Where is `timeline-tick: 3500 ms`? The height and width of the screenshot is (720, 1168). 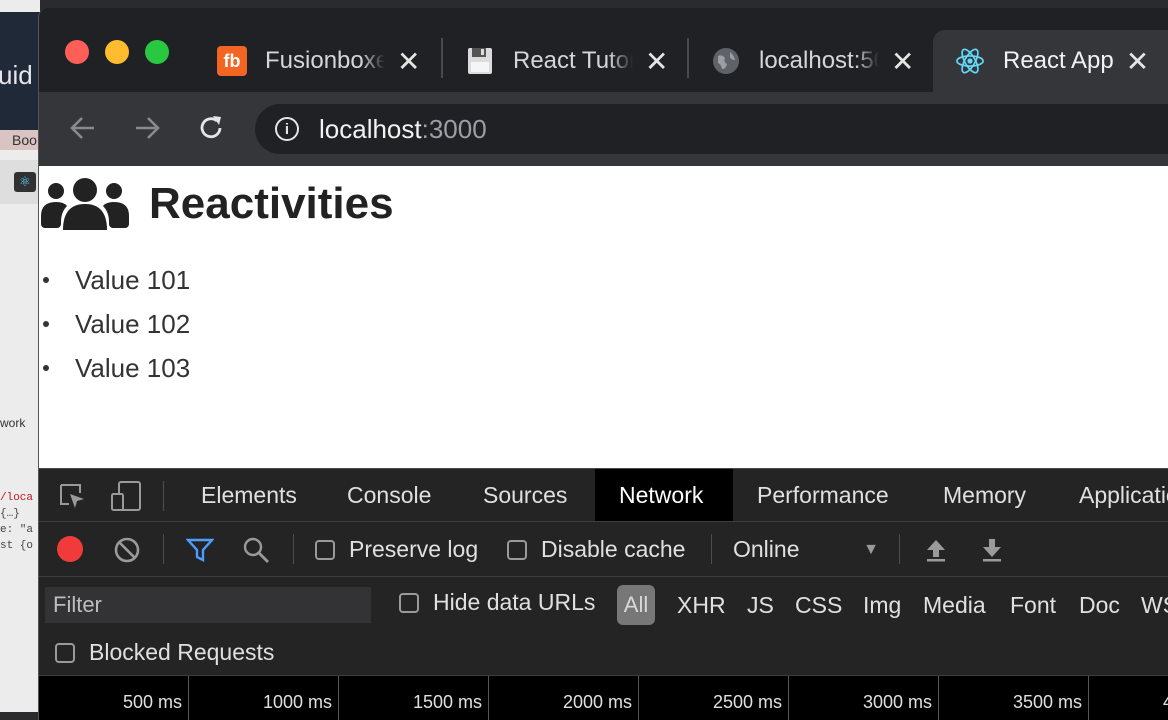 timeline-tick: 3500 ms is located at coordinates (1014, 698).